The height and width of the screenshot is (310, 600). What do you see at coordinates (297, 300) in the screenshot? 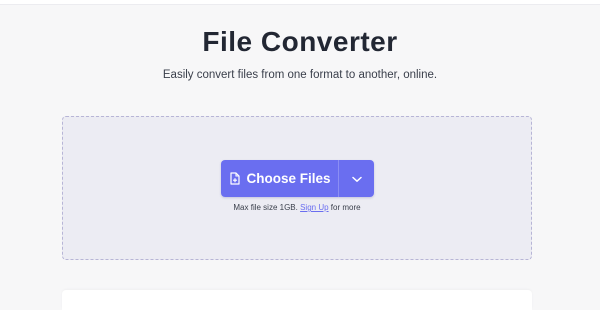
I see `content-card` at bounding box center [297, 300].